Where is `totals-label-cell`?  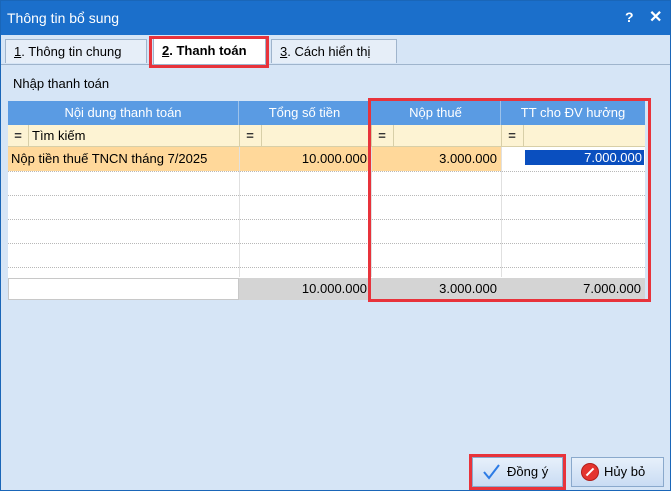 totals-label-cell is located at coordinates (123, 289).